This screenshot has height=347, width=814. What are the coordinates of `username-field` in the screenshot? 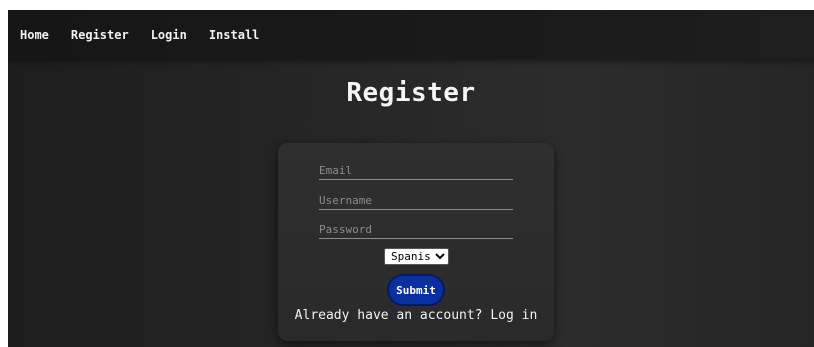 It's located at (416, 200).